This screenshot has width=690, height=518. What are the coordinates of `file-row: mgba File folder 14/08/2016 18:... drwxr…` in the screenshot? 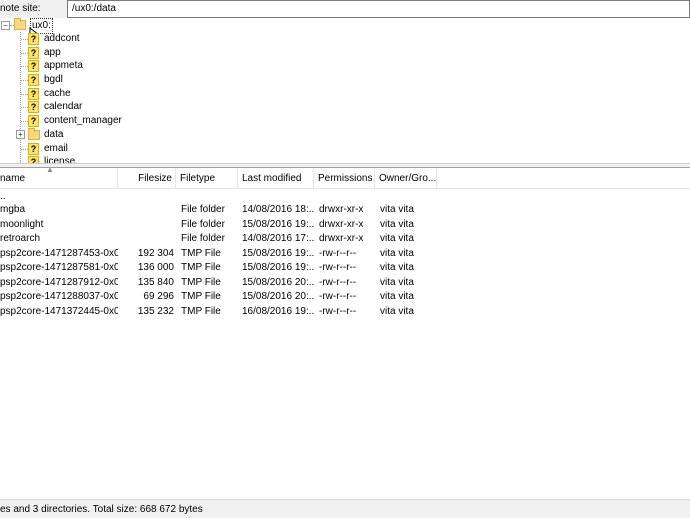 It's located at (345, 209).